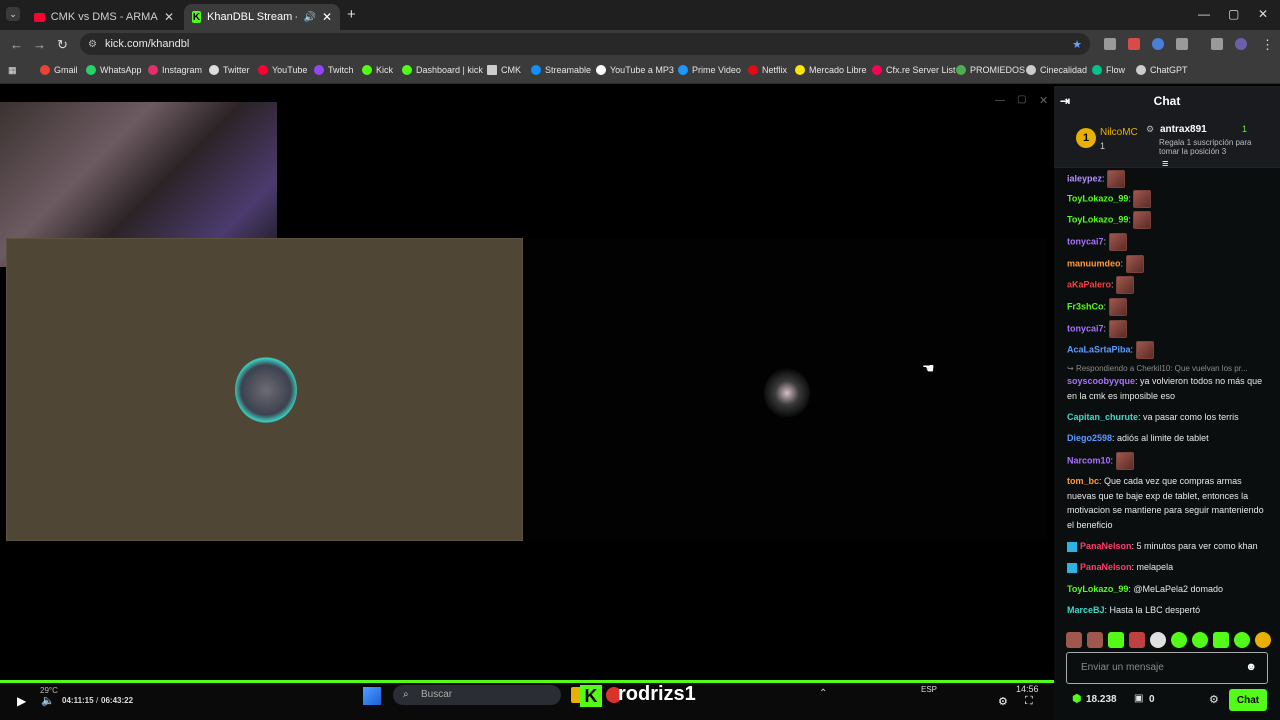  Describe the element at coordinates (282, 70) in the screenshot. I see `bookmark-youtube: YouTube` at that location.